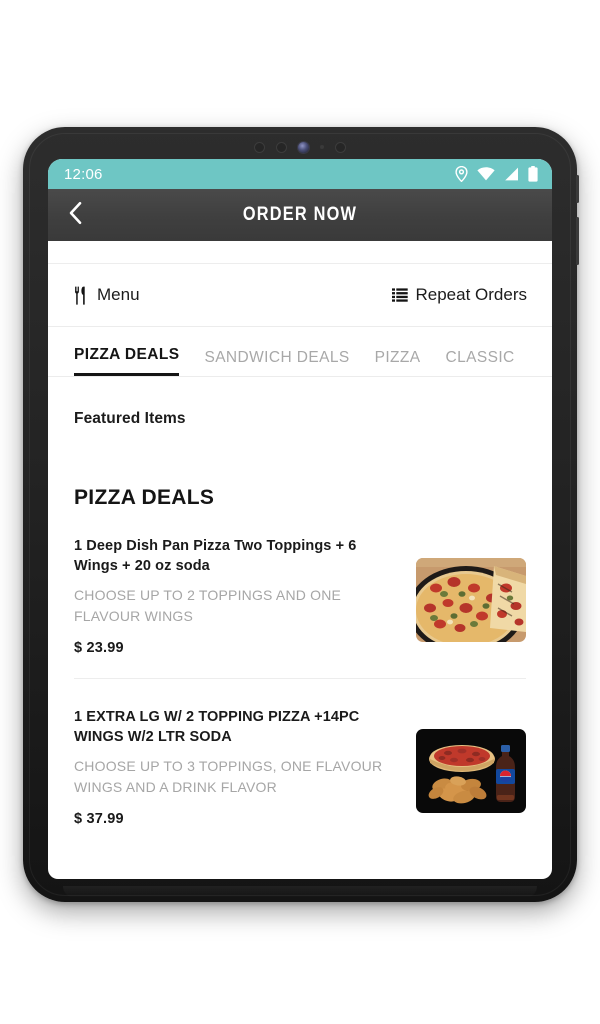  Describe the element at coordinates (322, 147) in the screenshot. I see `sensor-dot-icon` at that location.